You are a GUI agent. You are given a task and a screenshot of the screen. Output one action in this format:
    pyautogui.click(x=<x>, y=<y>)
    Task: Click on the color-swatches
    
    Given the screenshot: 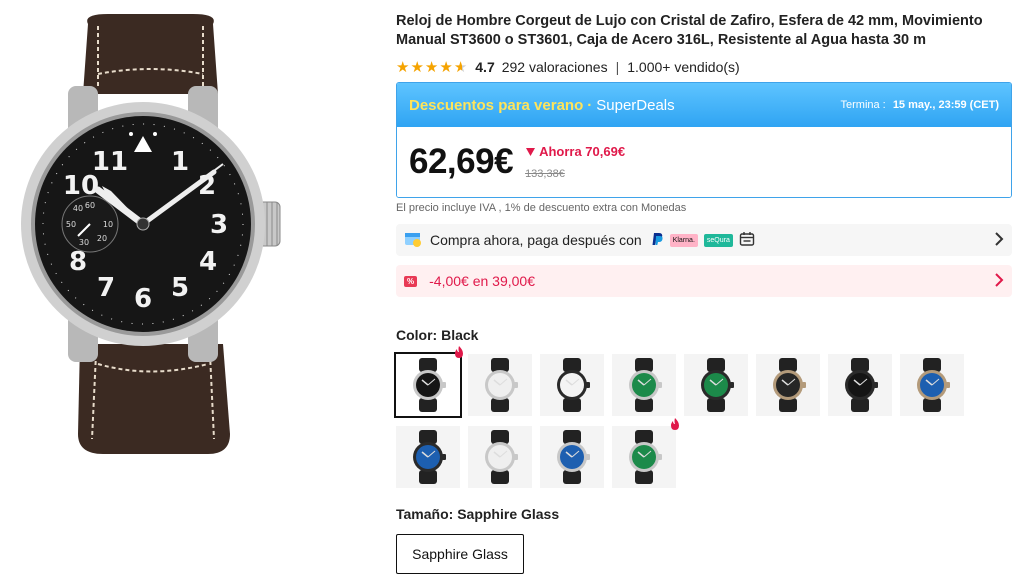 What is the action you would take?
    pyautogui.click(x=703, y=417)
    